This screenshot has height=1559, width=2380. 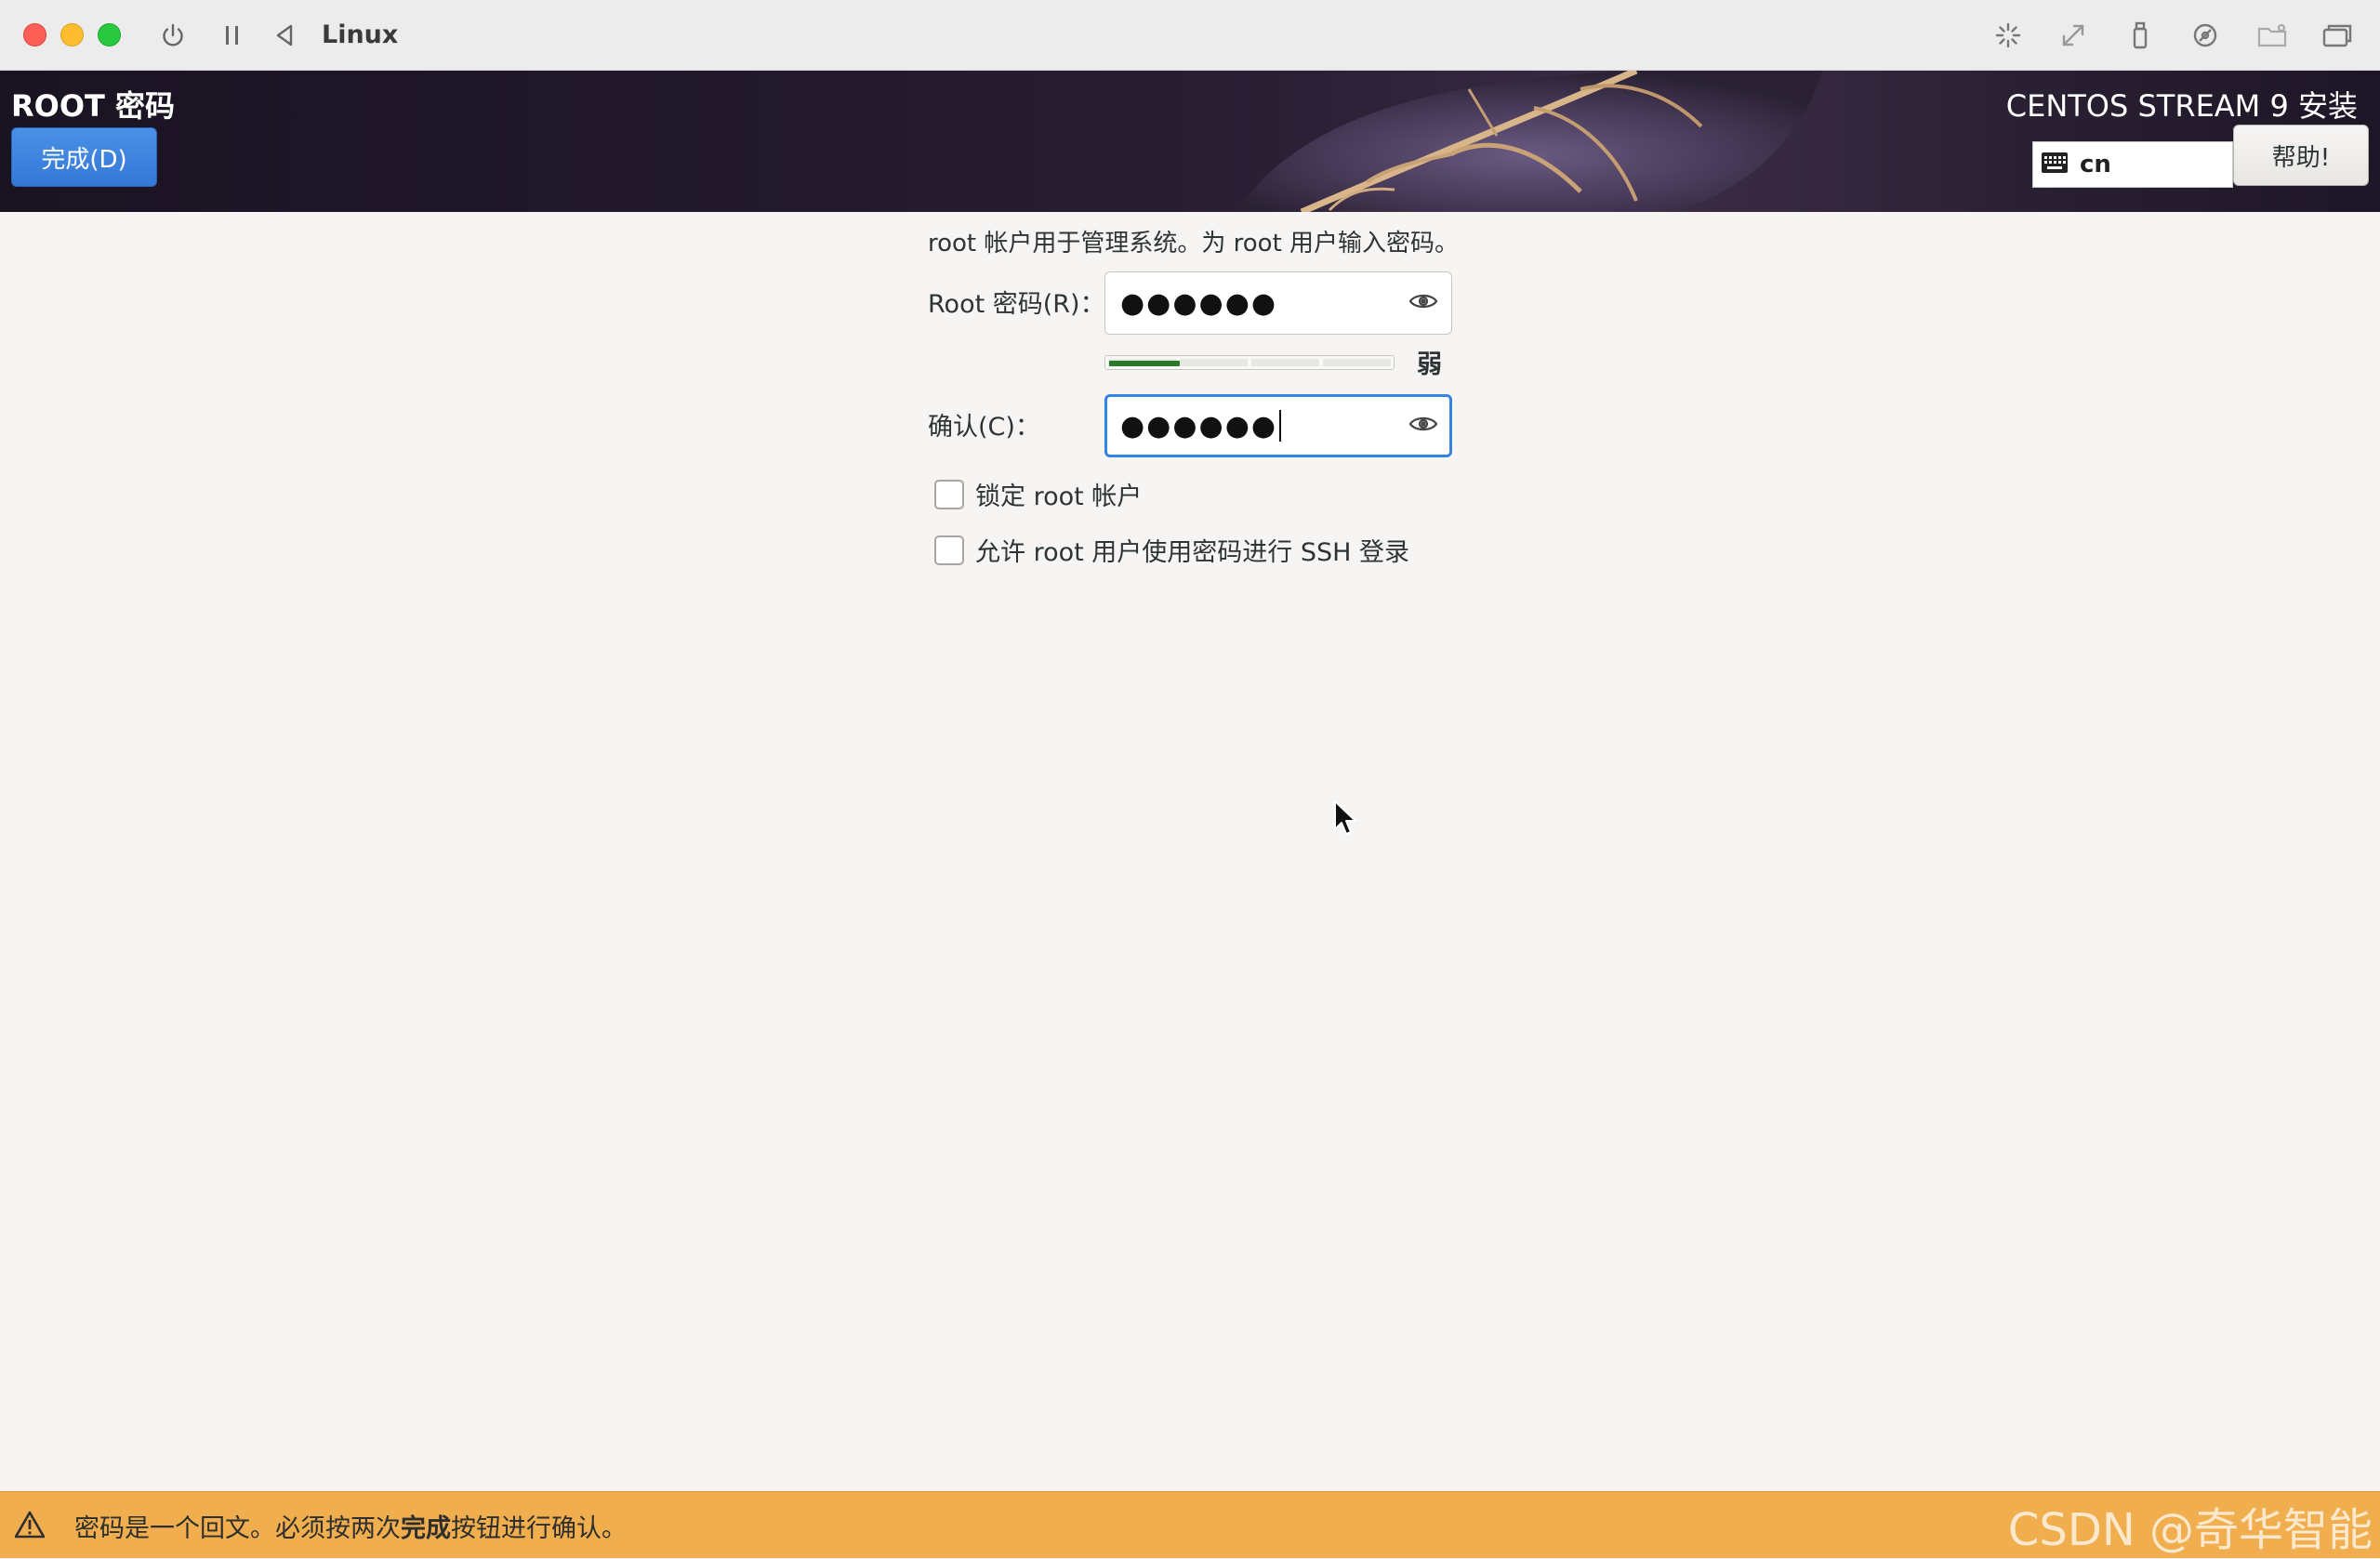 I want to click on vm-title: Linux, so click(x=360, y=34).